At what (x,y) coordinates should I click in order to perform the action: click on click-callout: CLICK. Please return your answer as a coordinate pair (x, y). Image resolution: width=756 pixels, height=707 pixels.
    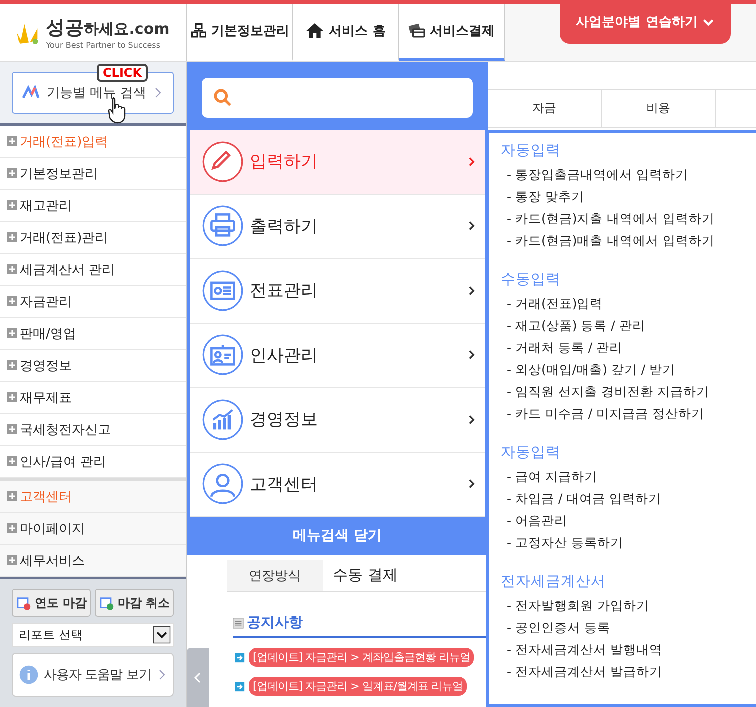
    Looking at the image, I should click on (122, 73).